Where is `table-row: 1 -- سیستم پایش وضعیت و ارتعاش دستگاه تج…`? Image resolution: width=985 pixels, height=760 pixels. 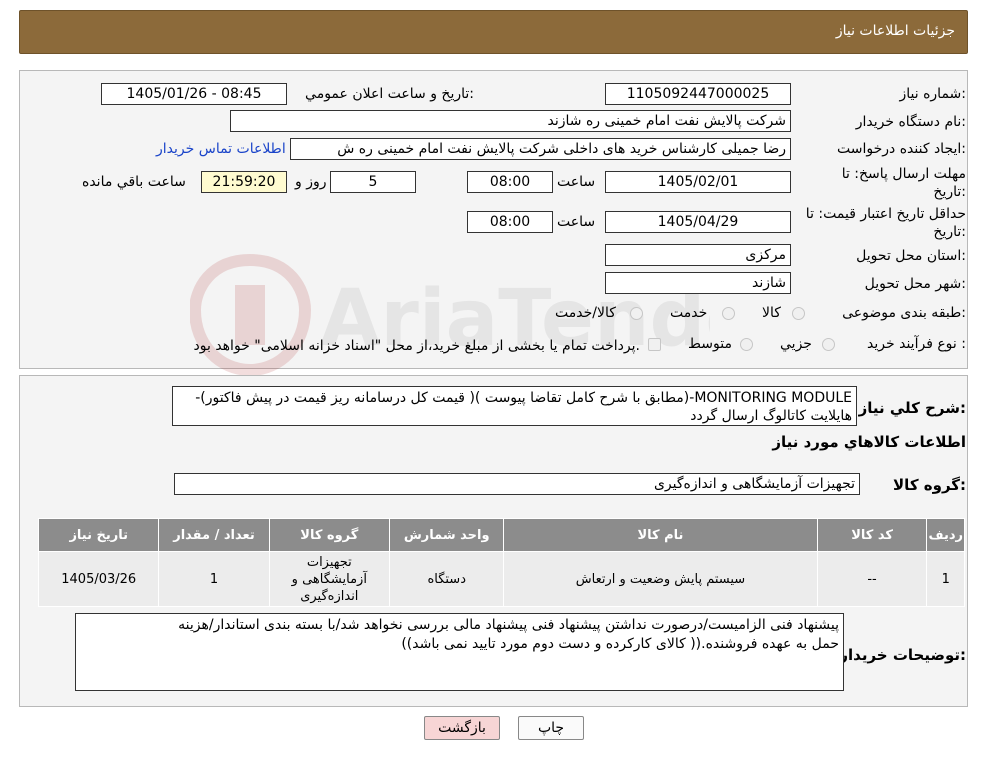
table-row: 1 -- سیستم پایش وضعیت و ارتعاش دستگاه تج… is located at coordinates (501, 579).